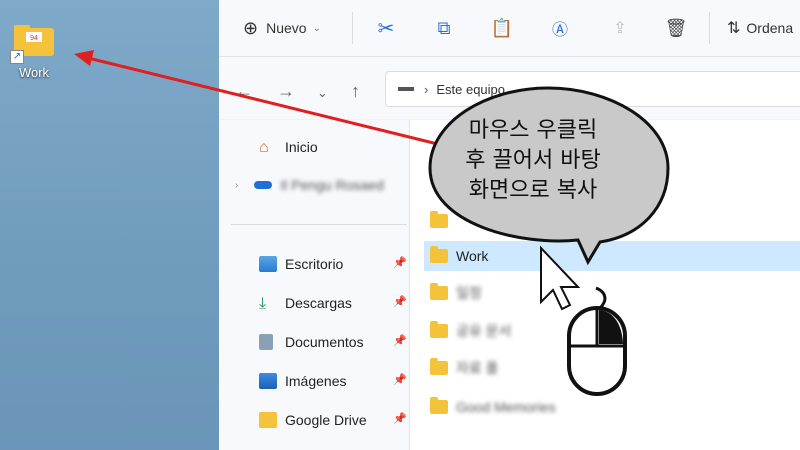 This screenshot has height=450, width=800. I want to click on sidebar-item-documentos: Documentos, so click(311, 342).